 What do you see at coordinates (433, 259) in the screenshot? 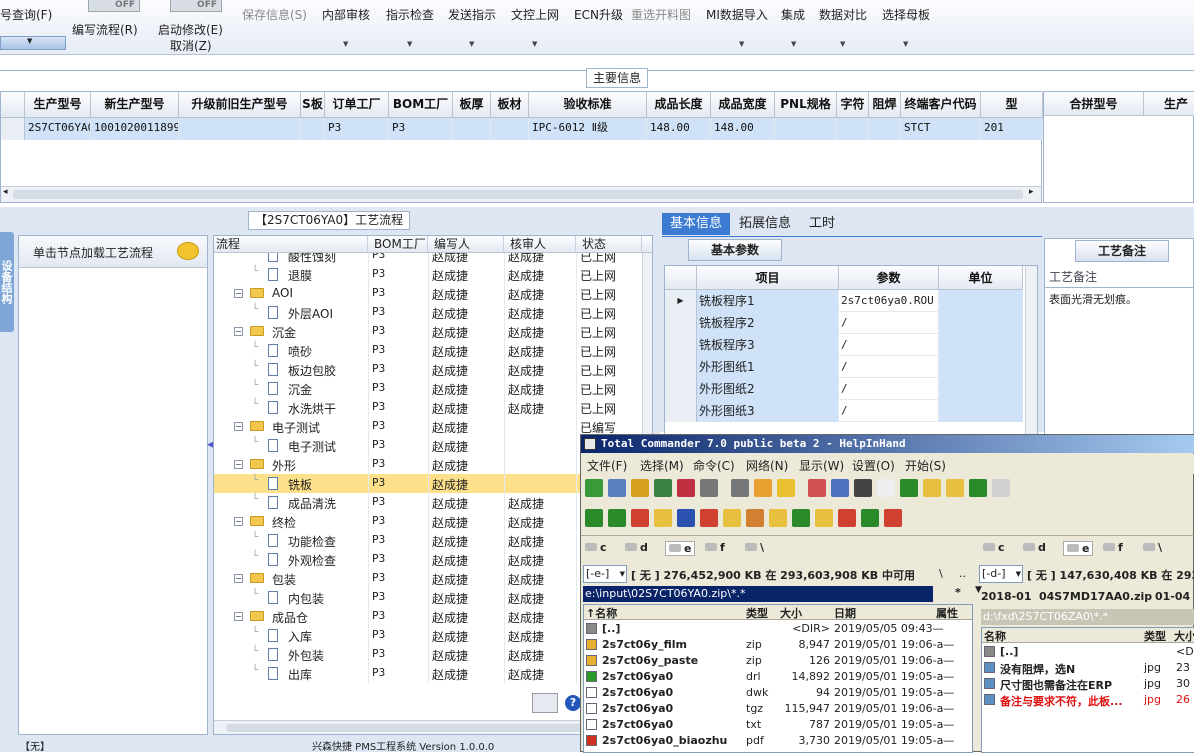
I see `tree-node-row: └ 酸性蚀刻 P3 赵成捷 赵成捷 已上网` at bounding box center [433, 259].